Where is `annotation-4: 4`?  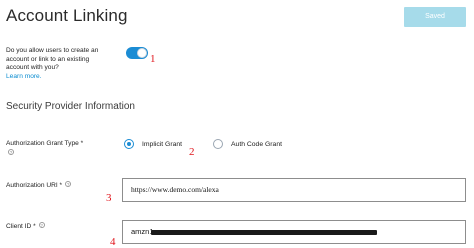 annotation-4: 4 is located at coordinates (113, 242).